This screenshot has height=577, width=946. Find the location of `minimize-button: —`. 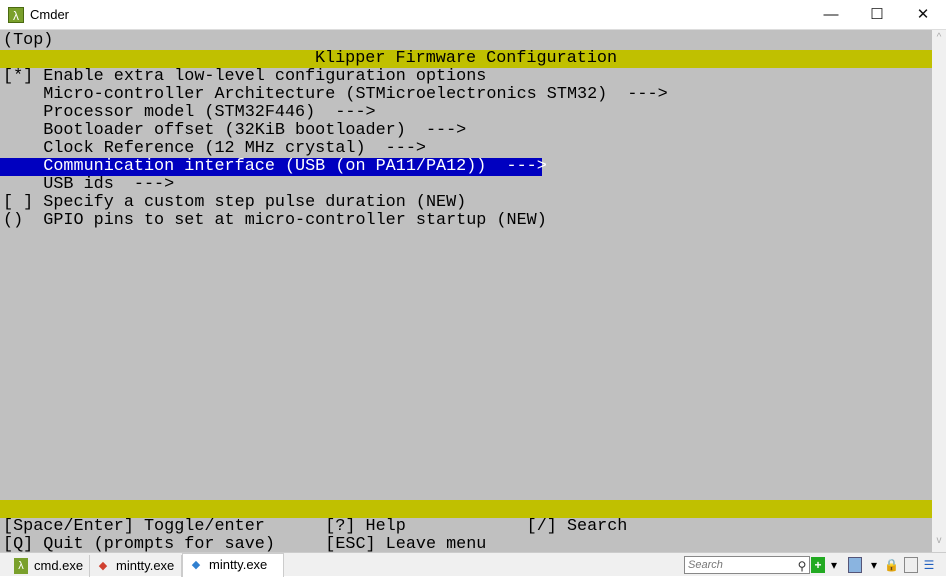

minimize-button: — is located at coordinates (831, 15).